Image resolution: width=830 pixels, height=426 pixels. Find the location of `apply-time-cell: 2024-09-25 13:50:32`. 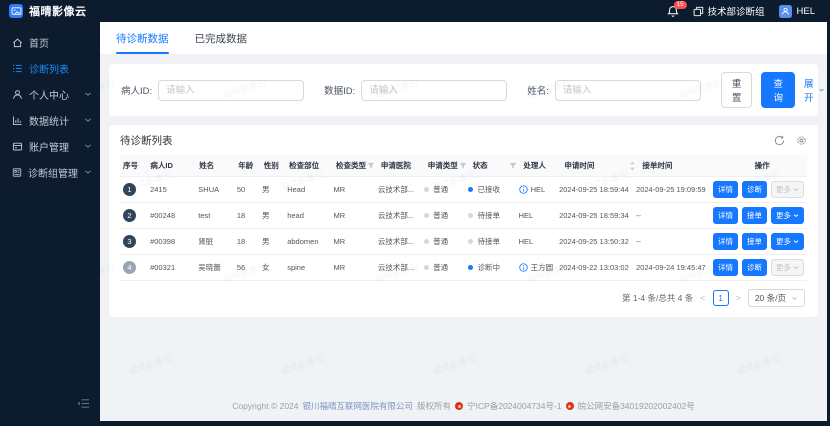

apply-time-cell: 2024-09-25 13:50:32 is located at coordinates (594, 241).